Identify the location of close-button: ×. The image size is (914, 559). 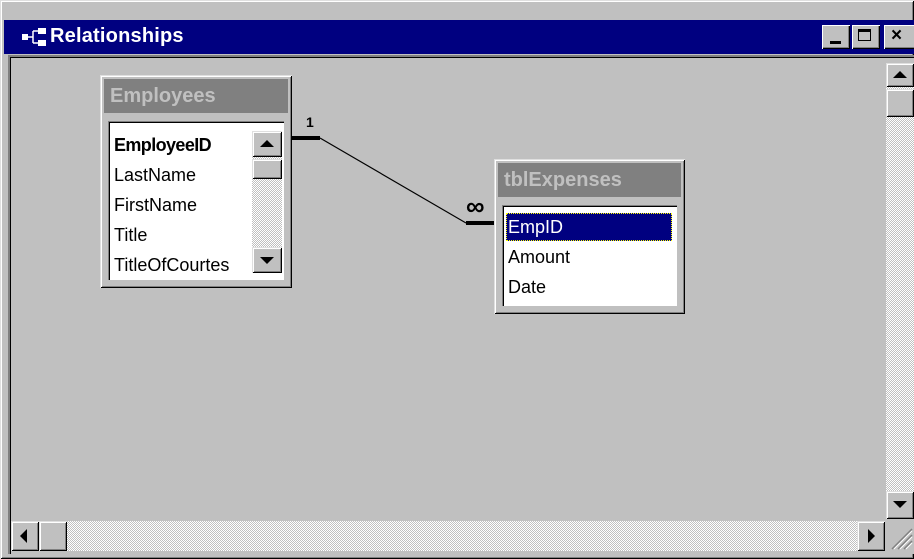
(899, 37).